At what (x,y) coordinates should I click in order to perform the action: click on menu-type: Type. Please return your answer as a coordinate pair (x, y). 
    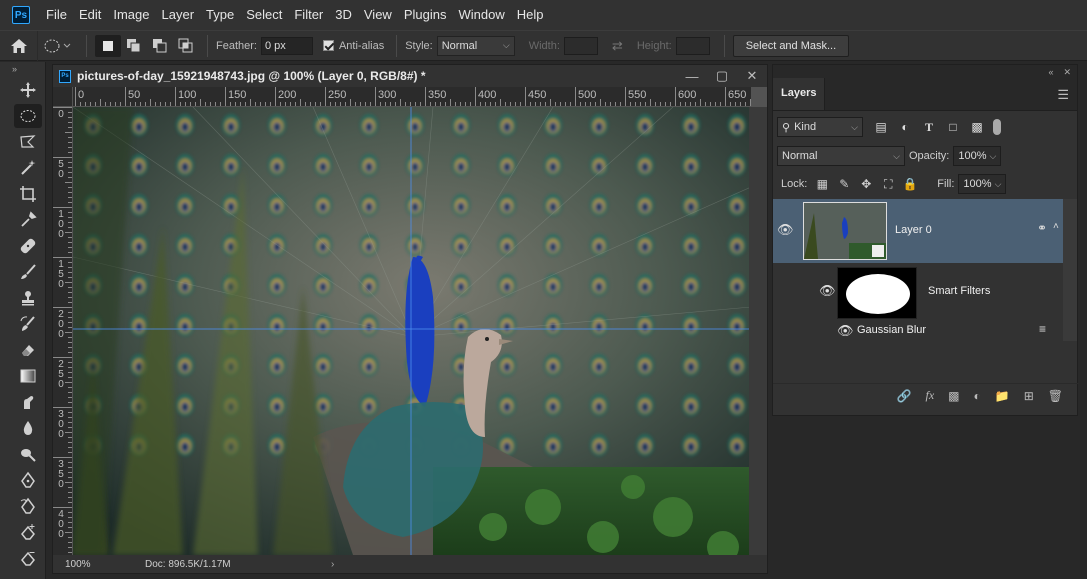
    Looking at the image, I should click on (220, 15).